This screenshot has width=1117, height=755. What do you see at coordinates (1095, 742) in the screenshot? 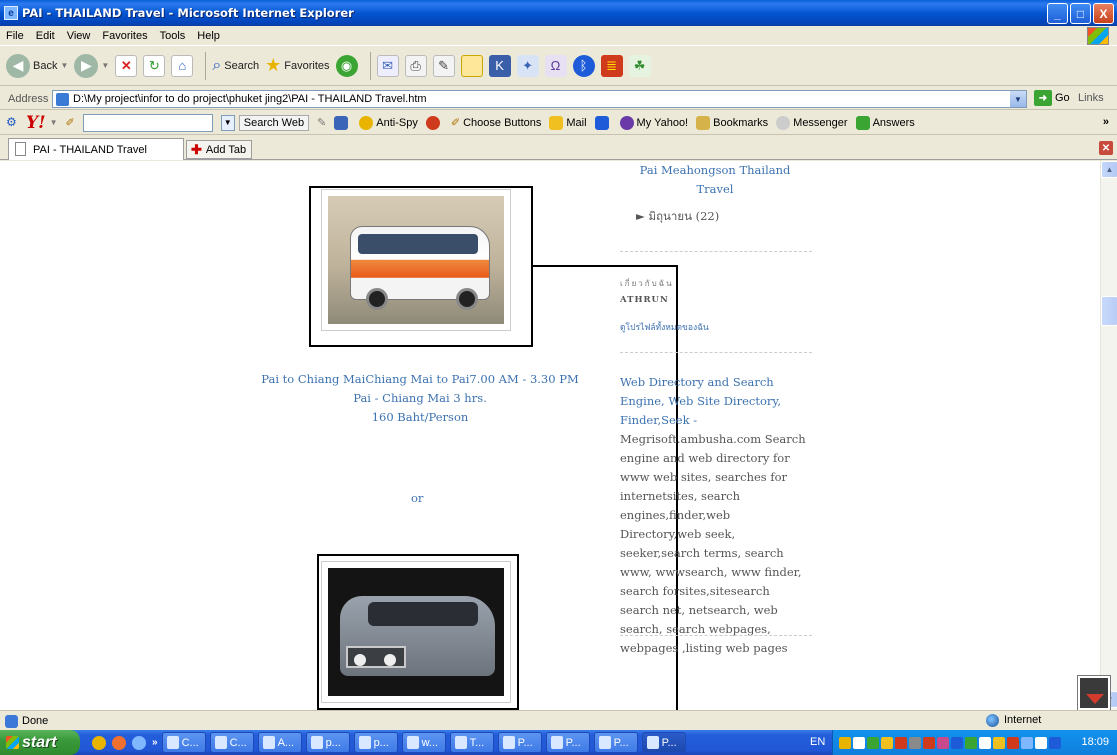
I see `clock: 18:09` at bounding box center [1095, 742].